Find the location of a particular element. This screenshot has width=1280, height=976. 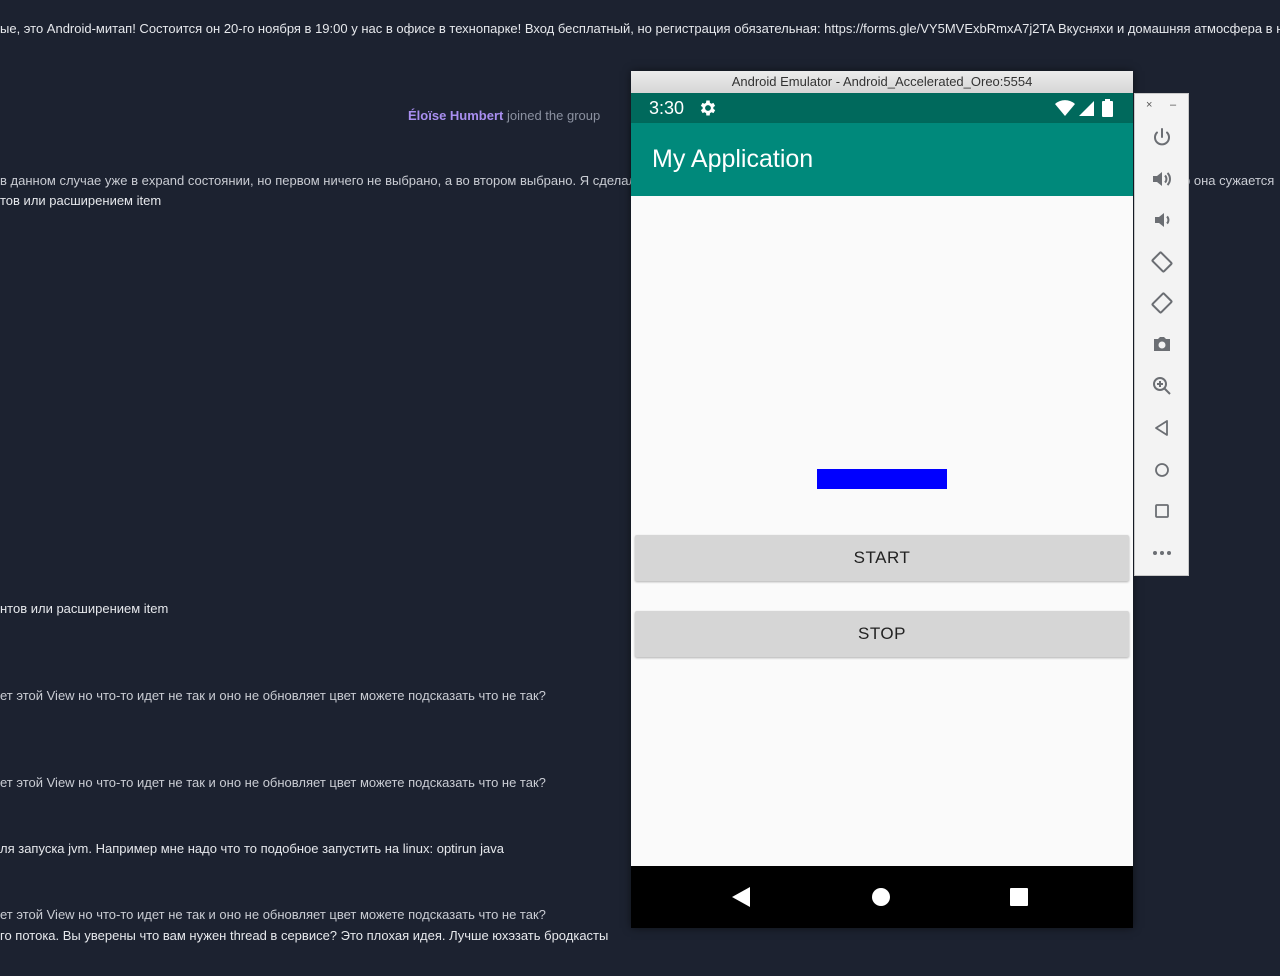

back-icon is located at coordinates (1162, 428).